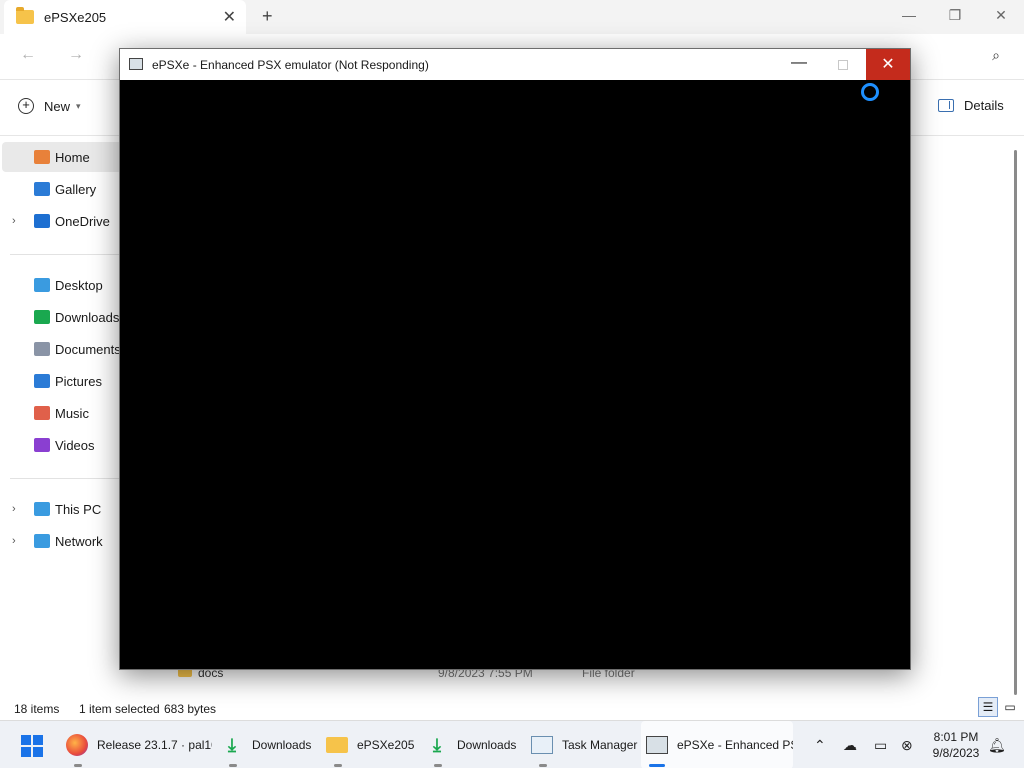  I want to click on explorer-tab-bar: ePSXe205 ✕ + — ❐ ✕, so click(512, 17).